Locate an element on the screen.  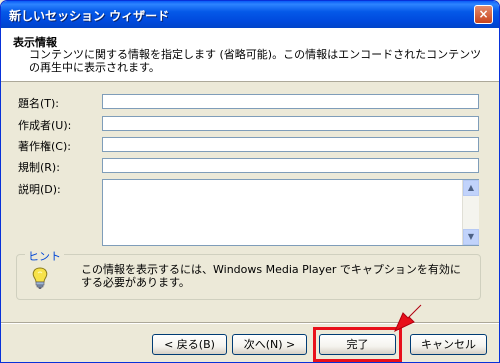
red-arrow-icon is located at coordinates (407, 318).